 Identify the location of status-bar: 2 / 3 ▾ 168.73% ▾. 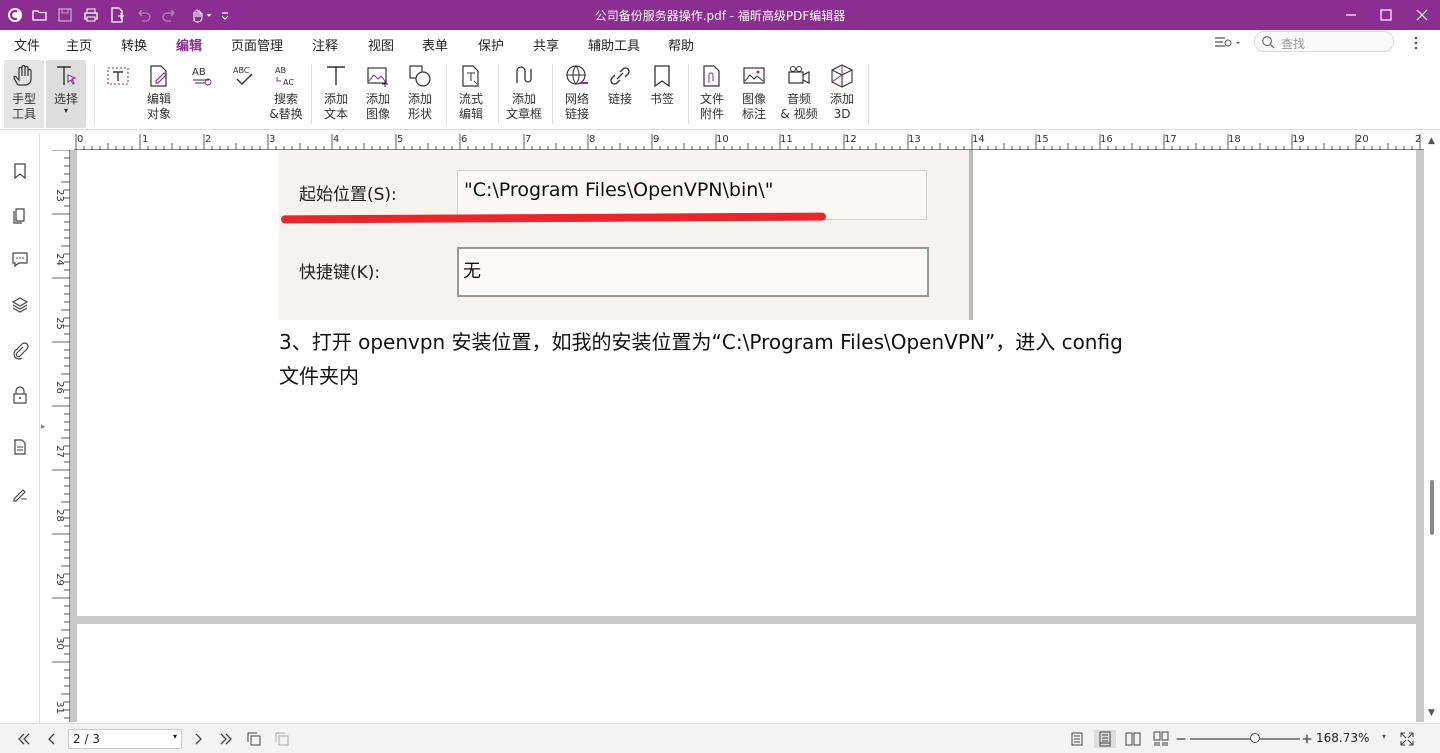
(720, 738).